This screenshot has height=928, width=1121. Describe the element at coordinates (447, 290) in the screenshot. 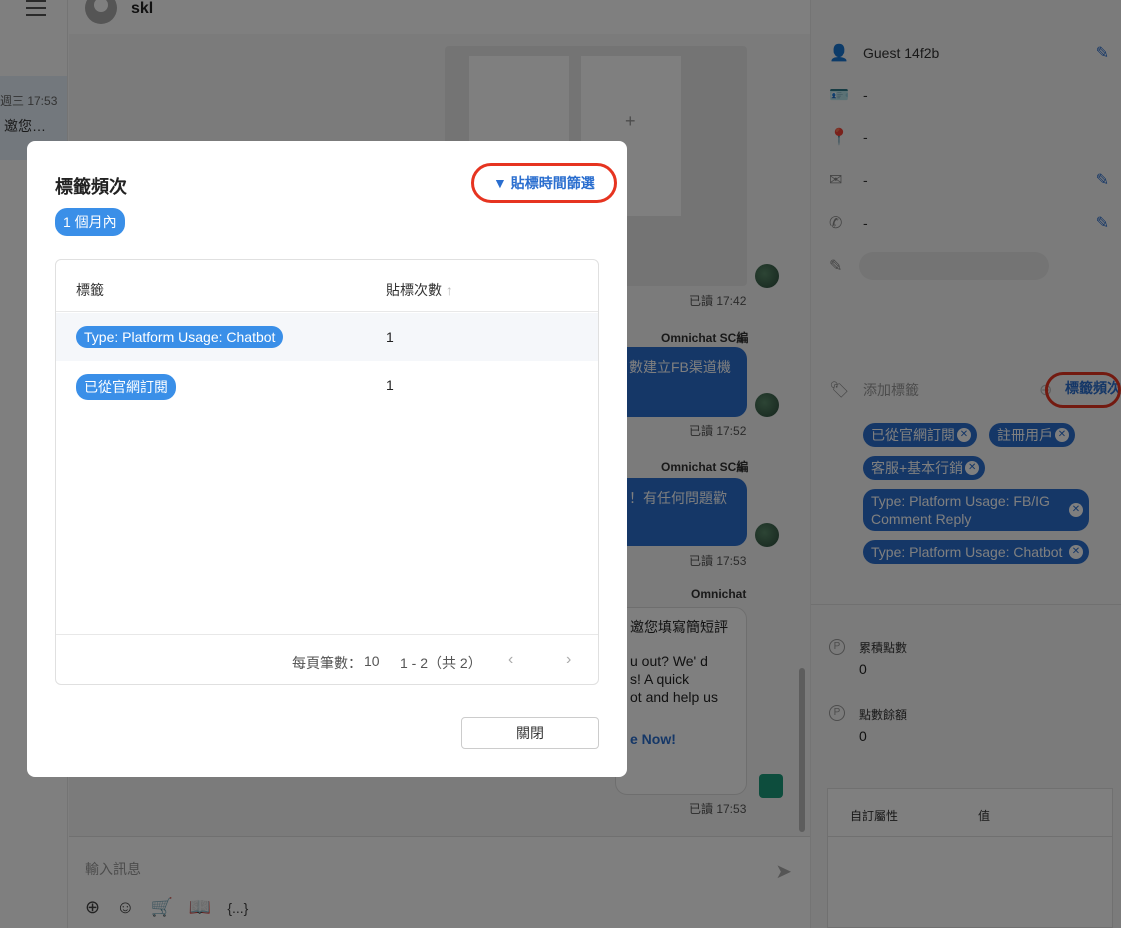

I see `sort-arrow-icon: ↑` at that location.